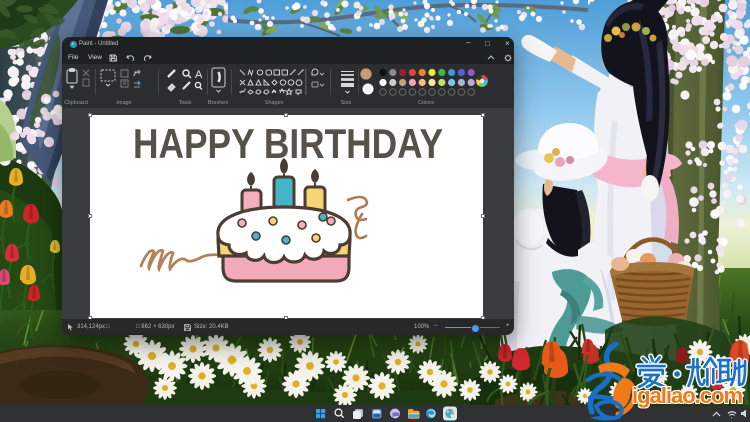 This screenshot has height=422, width=750. I want to click on svg-text: Colors, so click(426, 103).